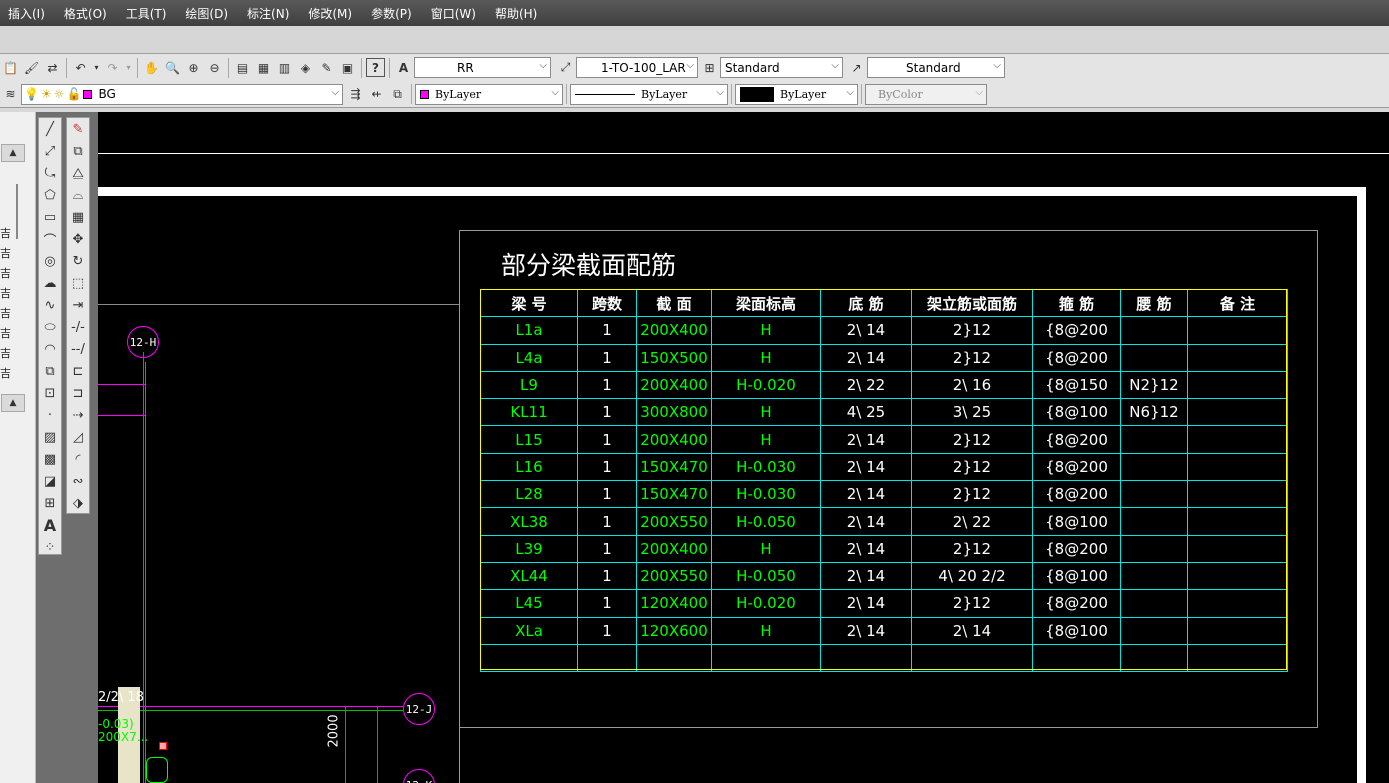  What do you see at coordinates (78, 239) in the screenshot?
I see `move-icon: ✥` at bounding box center [78, 239].